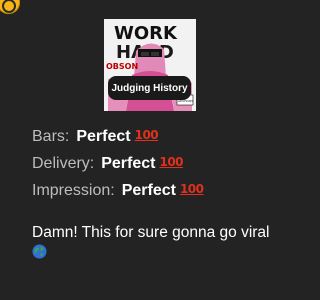  Describe the element at coordinates (149, 88) in the screenshot. I see `judging-history-button: Judging History` at that location.